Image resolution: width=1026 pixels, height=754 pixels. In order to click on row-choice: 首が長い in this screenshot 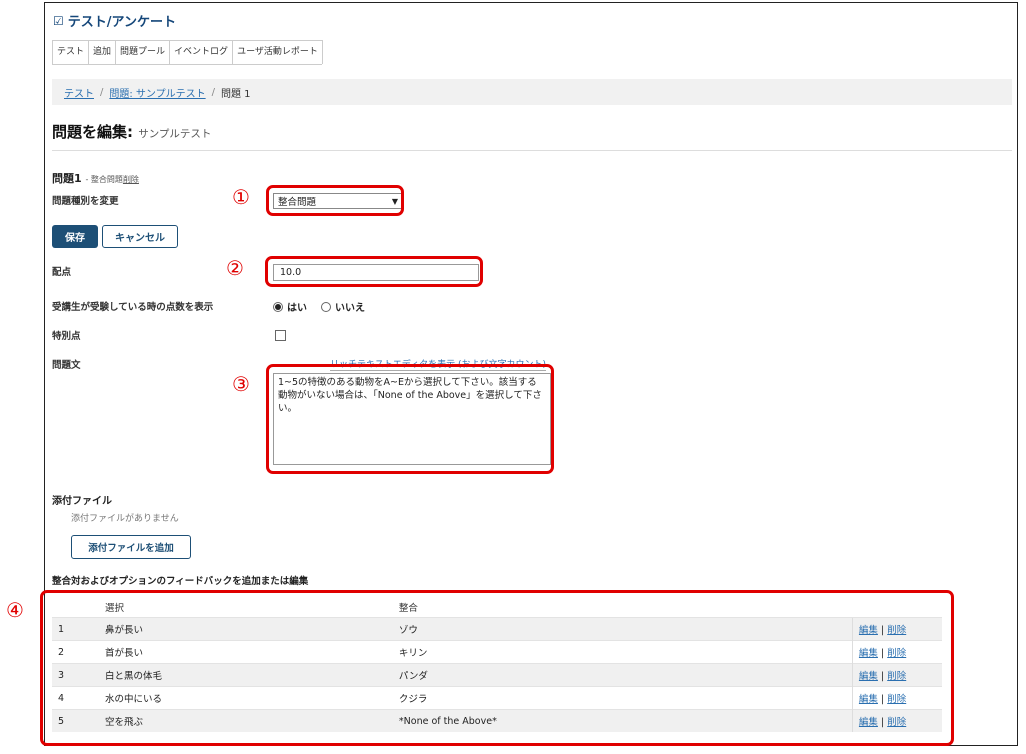, I will do `click(245, 652)`.